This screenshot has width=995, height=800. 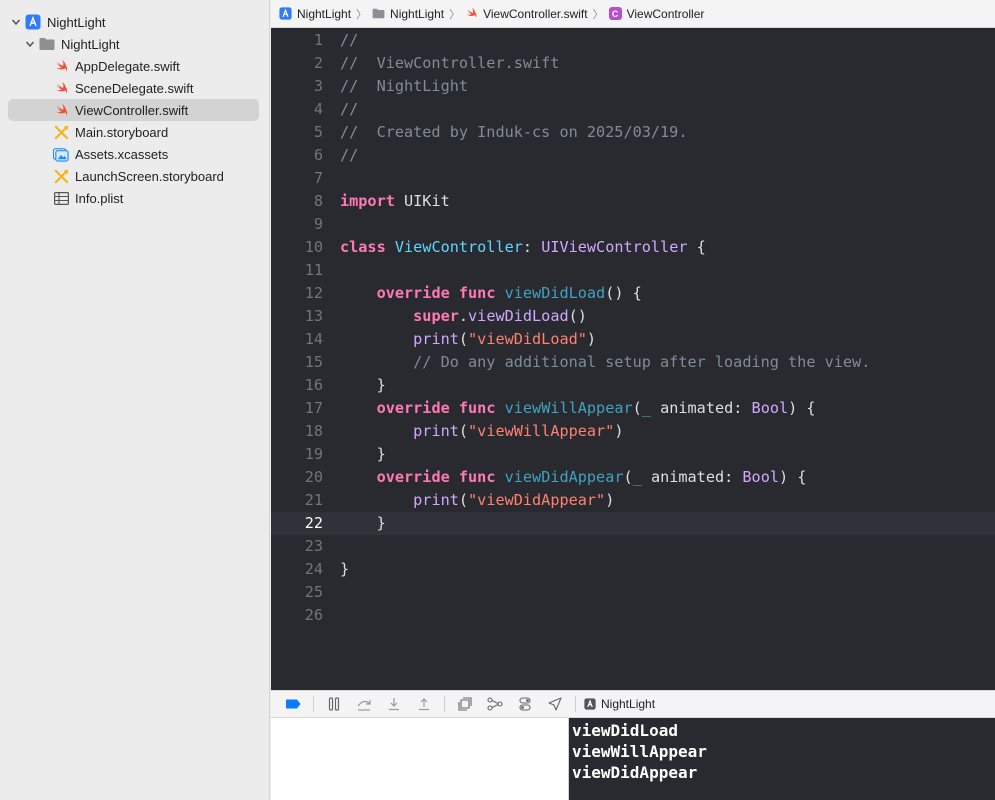 What do you see at coordinates (633, 178) in the screenshot?
I see `code-line: 7` at bounding box center [633, 178].